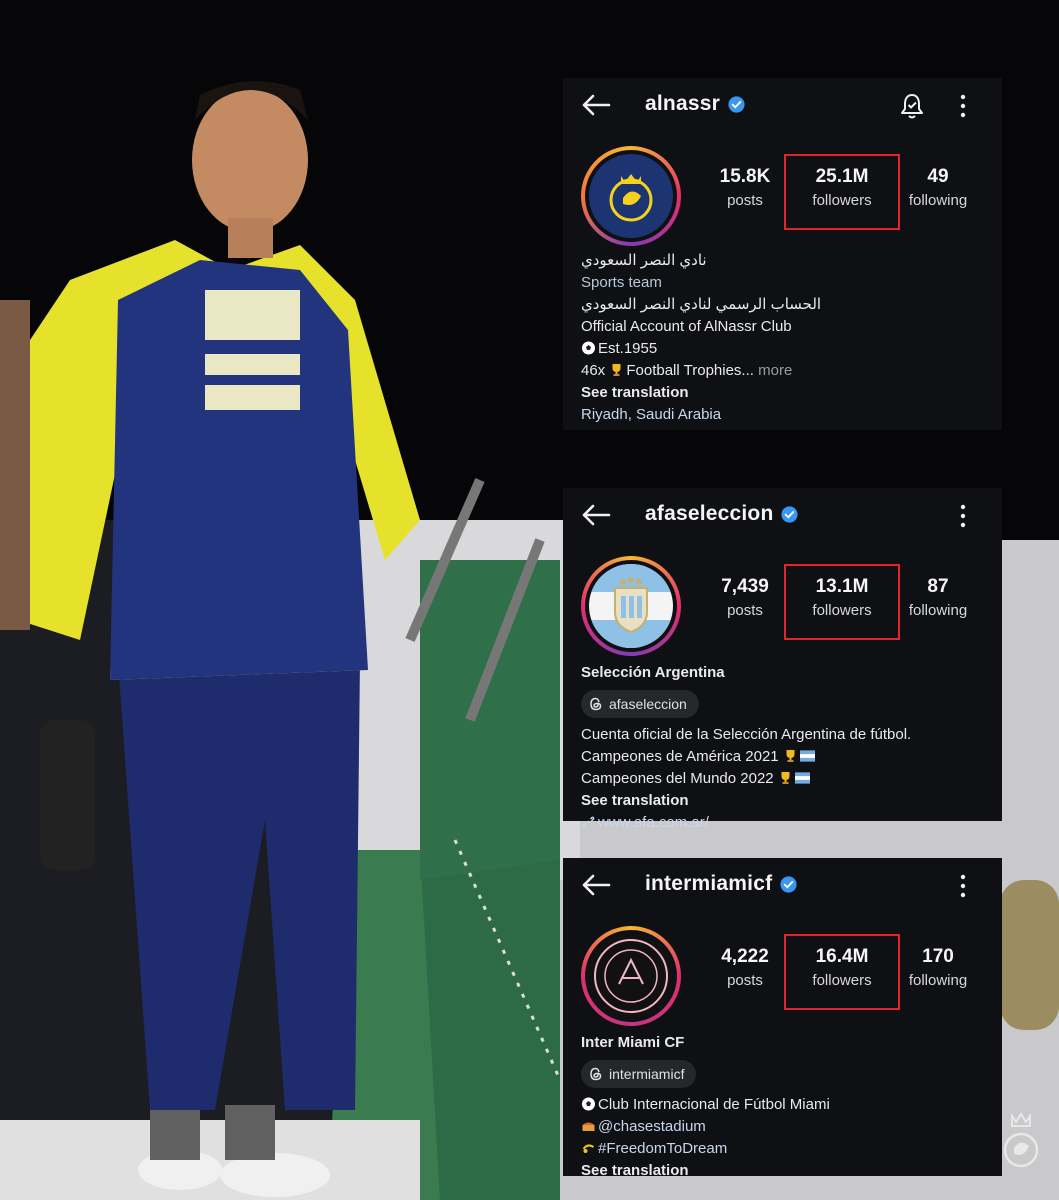 This screenshot has width=1059, height=1200. Describe the element at coordinates (633, 1042) in the screenshot. I see `profile-name: Inter Miami CF` at that location.